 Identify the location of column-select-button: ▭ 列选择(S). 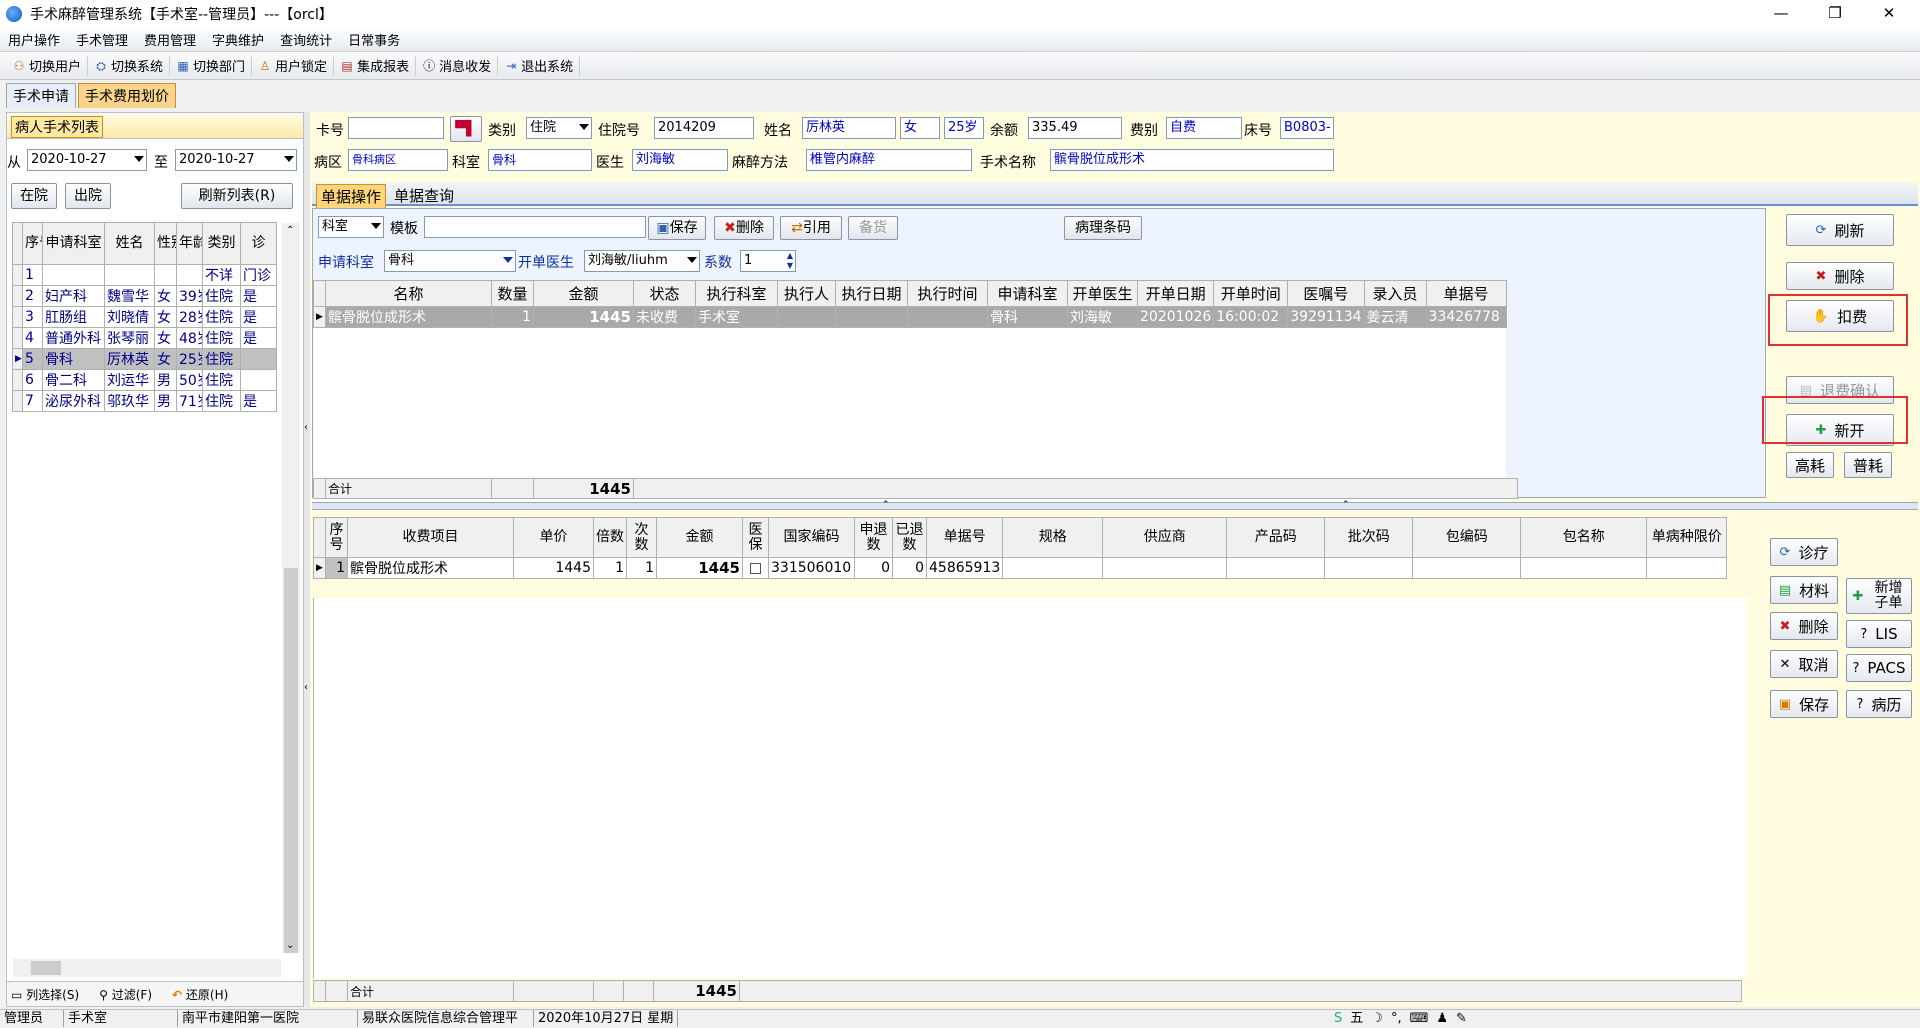
(50, 994).